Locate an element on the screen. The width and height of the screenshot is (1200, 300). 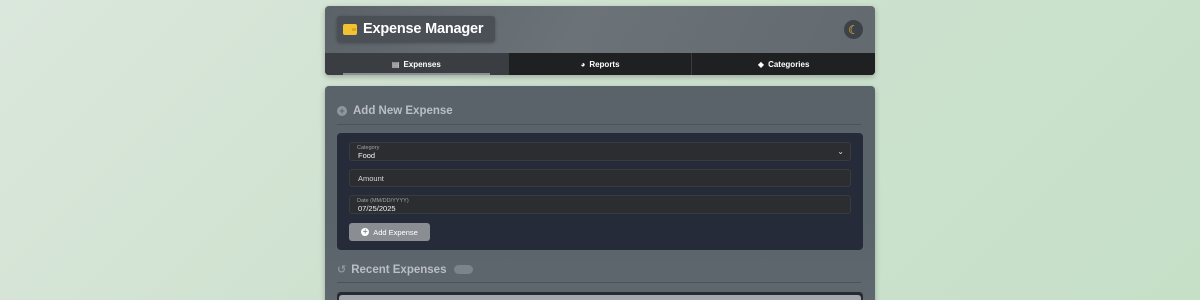
header-bar: Expense Manager ☾ is located at coordinates (600, 29).